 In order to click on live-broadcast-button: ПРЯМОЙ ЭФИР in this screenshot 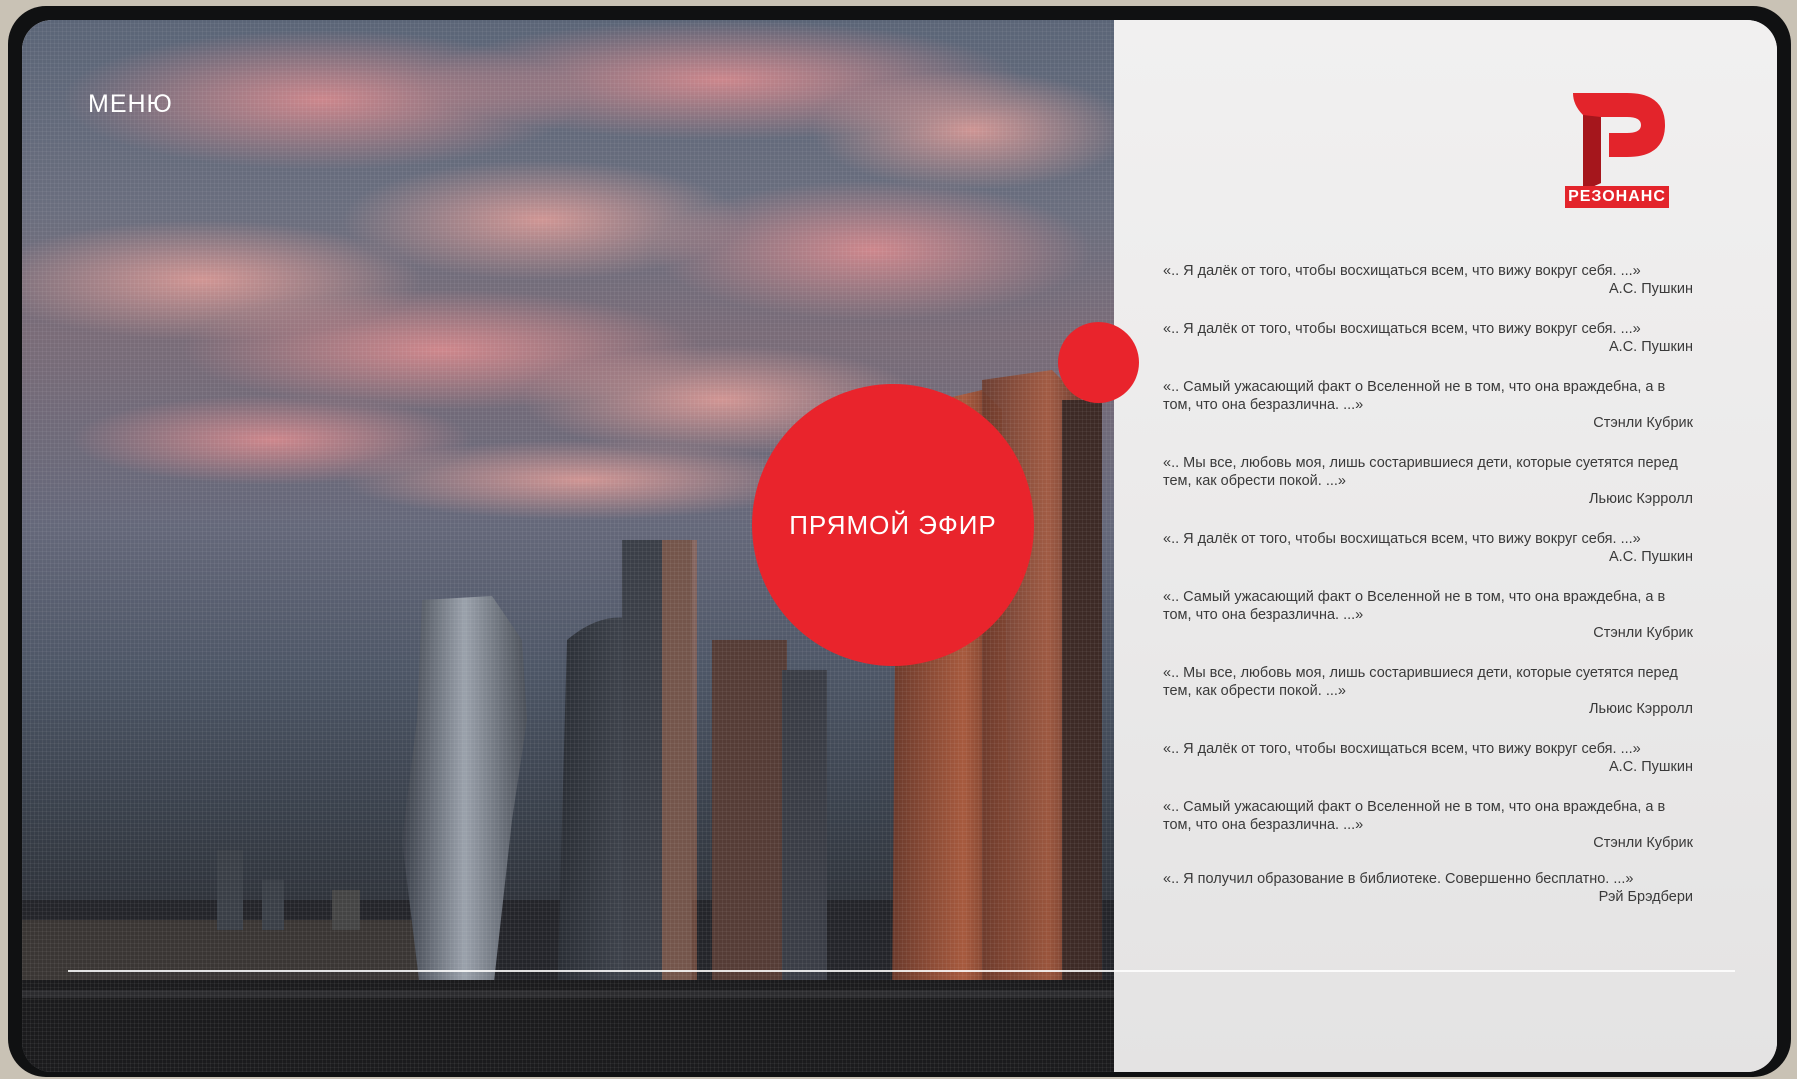, I will do `click(893, 525)`.